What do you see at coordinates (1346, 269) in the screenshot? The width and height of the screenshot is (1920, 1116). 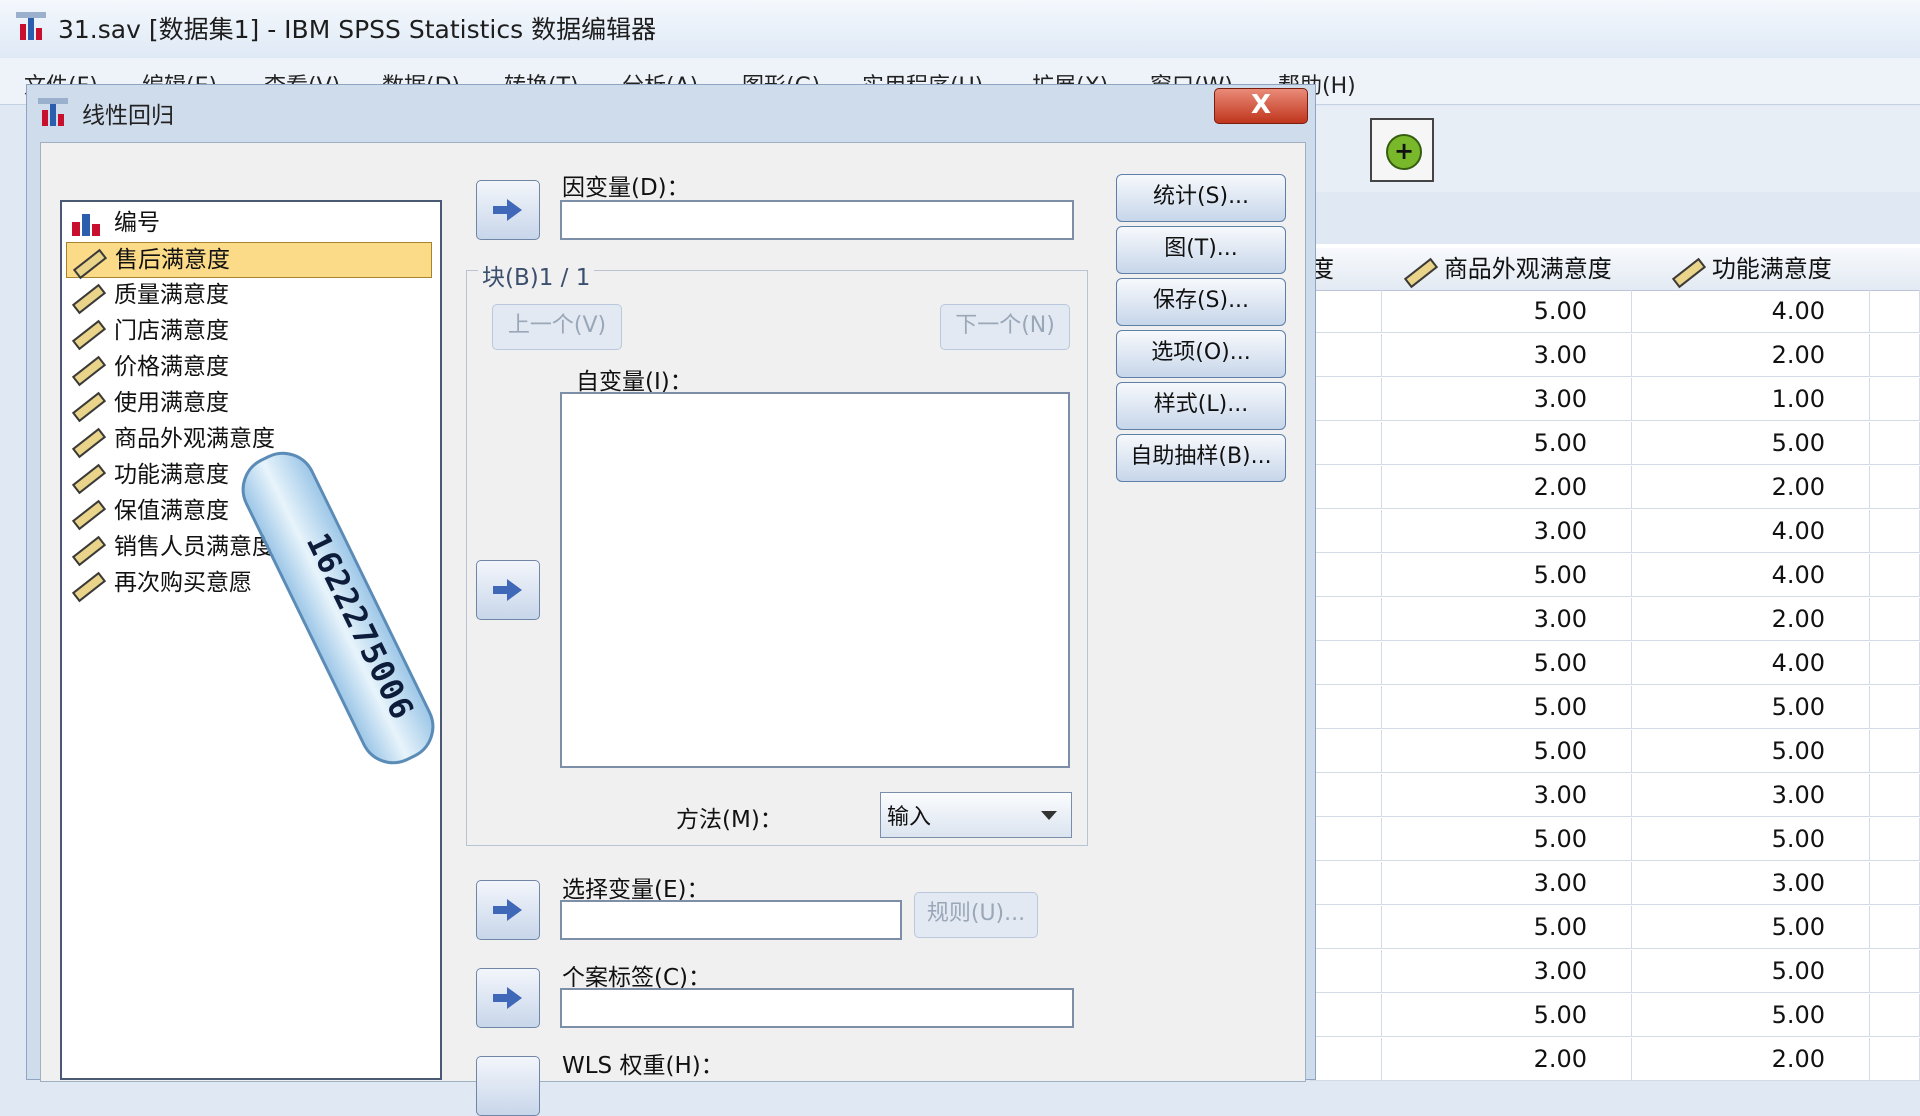 I see `column-header: 度` at bounding box center [1346, 269].